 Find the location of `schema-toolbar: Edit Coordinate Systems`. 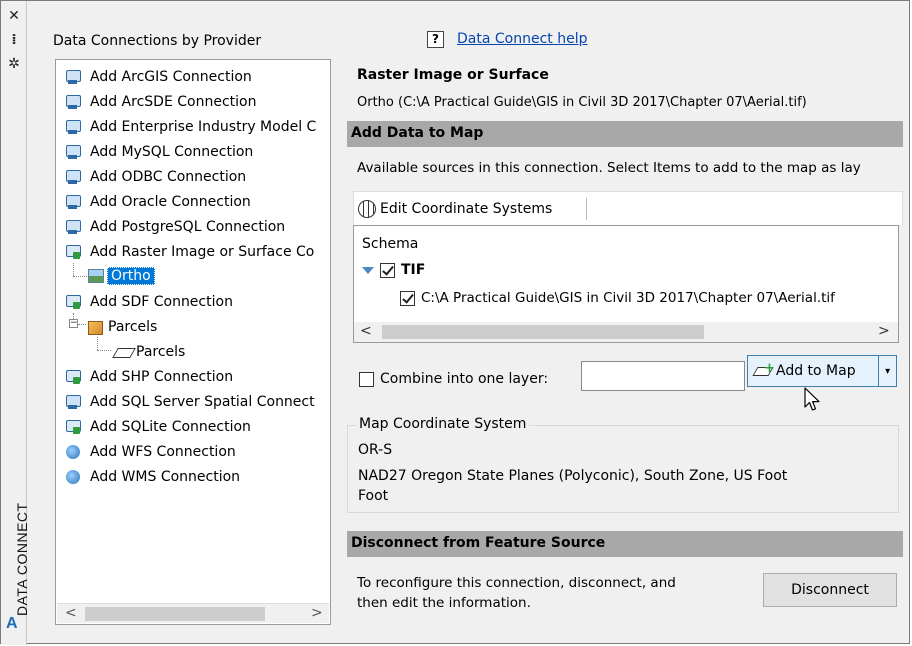

schema-toolbar: Edit Coordinate Systems is located at coordinates (628, 208).